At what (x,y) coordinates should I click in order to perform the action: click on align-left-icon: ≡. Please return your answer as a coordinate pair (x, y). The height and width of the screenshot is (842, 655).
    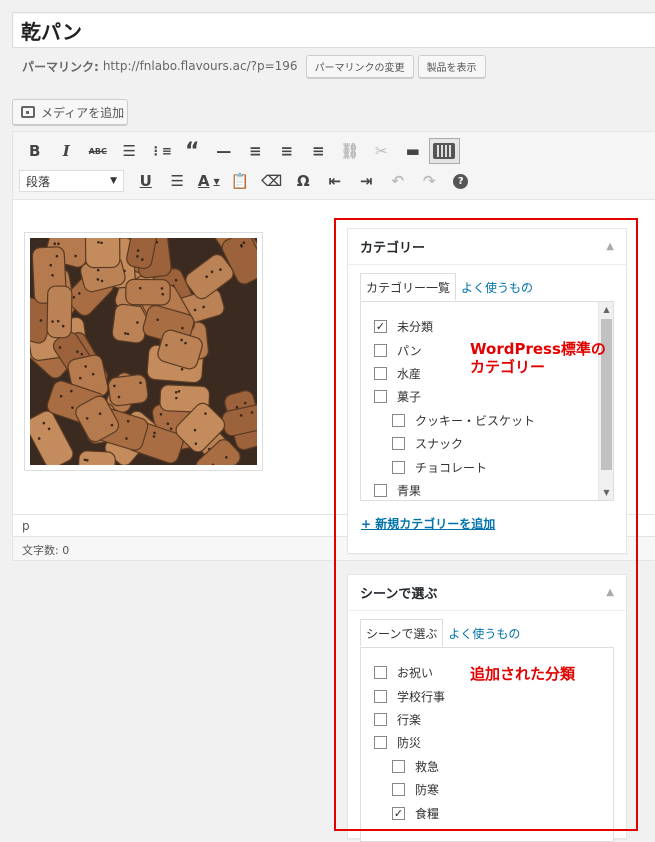
    Looking at the image, I should click on (256, 151).